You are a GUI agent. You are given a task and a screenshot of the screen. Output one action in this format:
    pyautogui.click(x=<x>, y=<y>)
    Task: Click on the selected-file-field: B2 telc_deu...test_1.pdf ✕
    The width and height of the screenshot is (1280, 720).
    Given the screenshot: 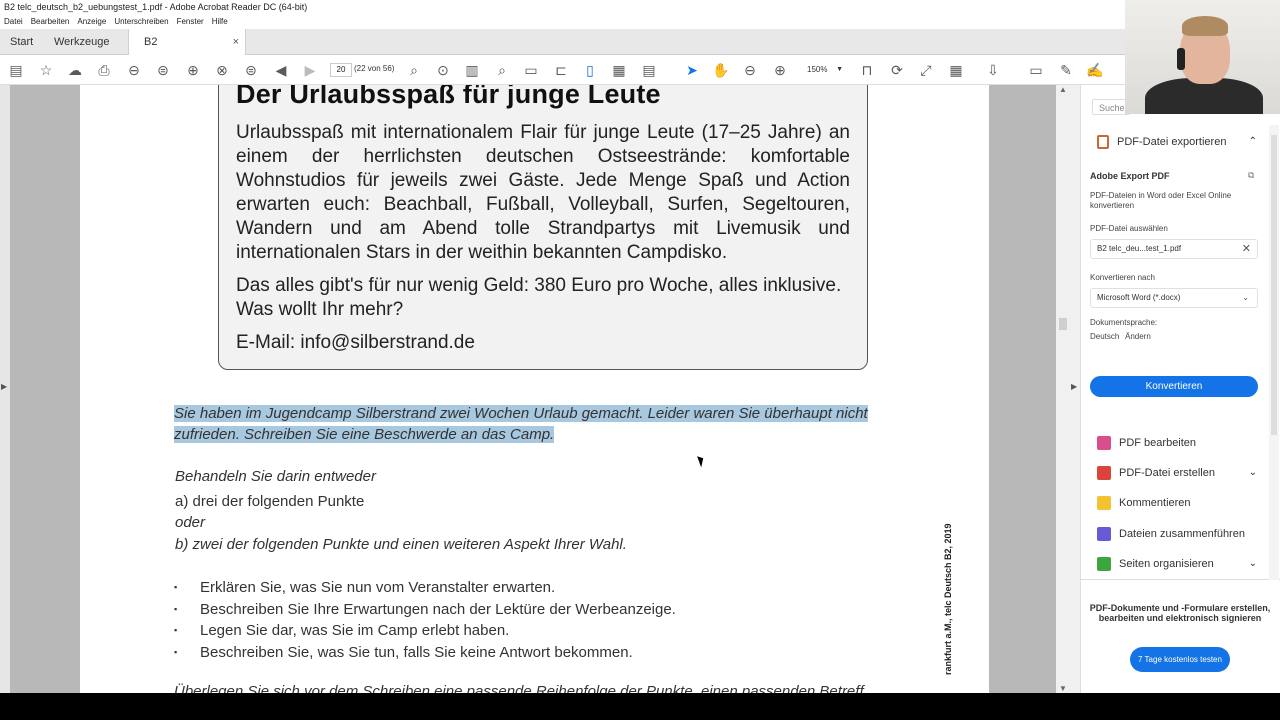 What is the action you would take?
    pyautogui.click(x=1174, y=249)
    